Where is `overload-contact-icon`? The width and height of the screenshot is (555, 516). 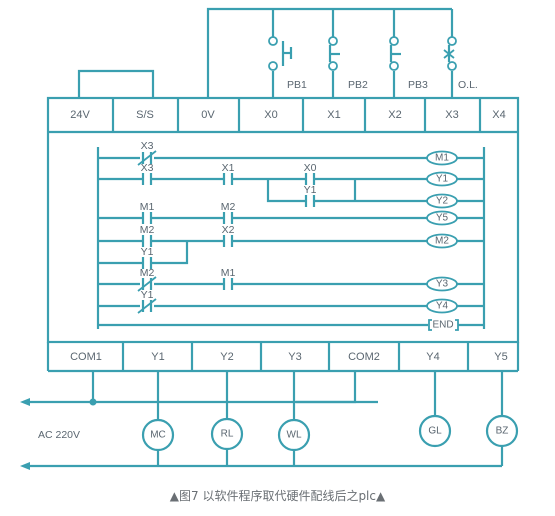 overload-contact-icon is located at coordinates (450, 53).